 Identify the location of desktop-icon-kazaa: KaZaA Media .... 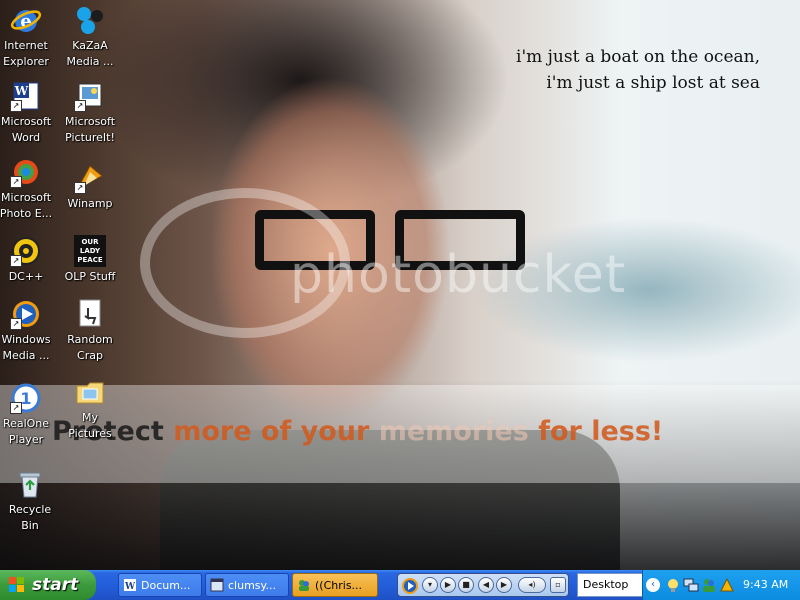
(90, 37).